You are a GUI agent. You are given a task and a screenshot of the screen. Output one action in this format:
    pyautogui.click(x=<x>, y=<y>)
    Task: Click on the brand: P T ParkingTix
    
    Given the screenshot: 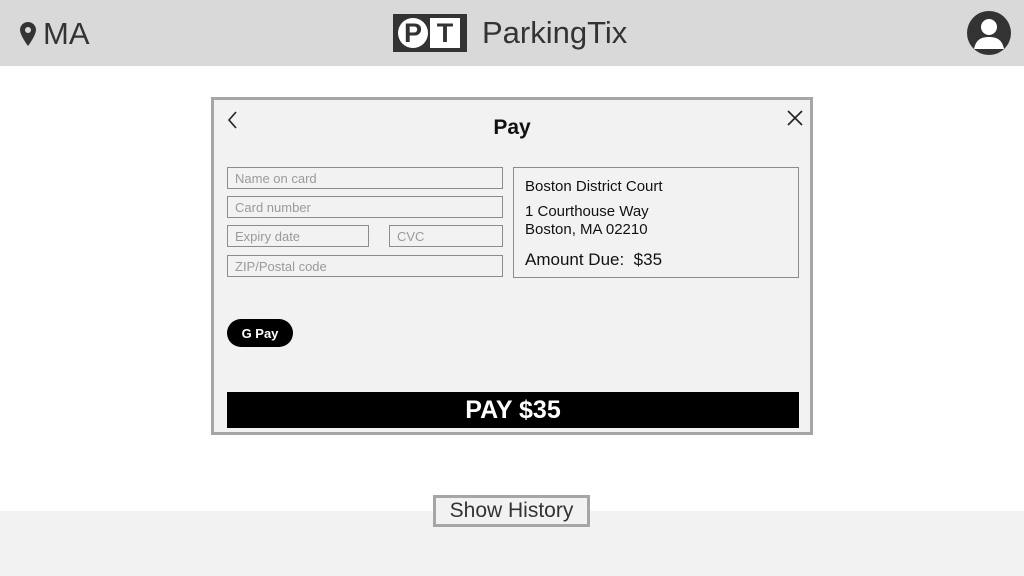 What is the action you would take?
    pyautogui.click(x=510, y=33)
    